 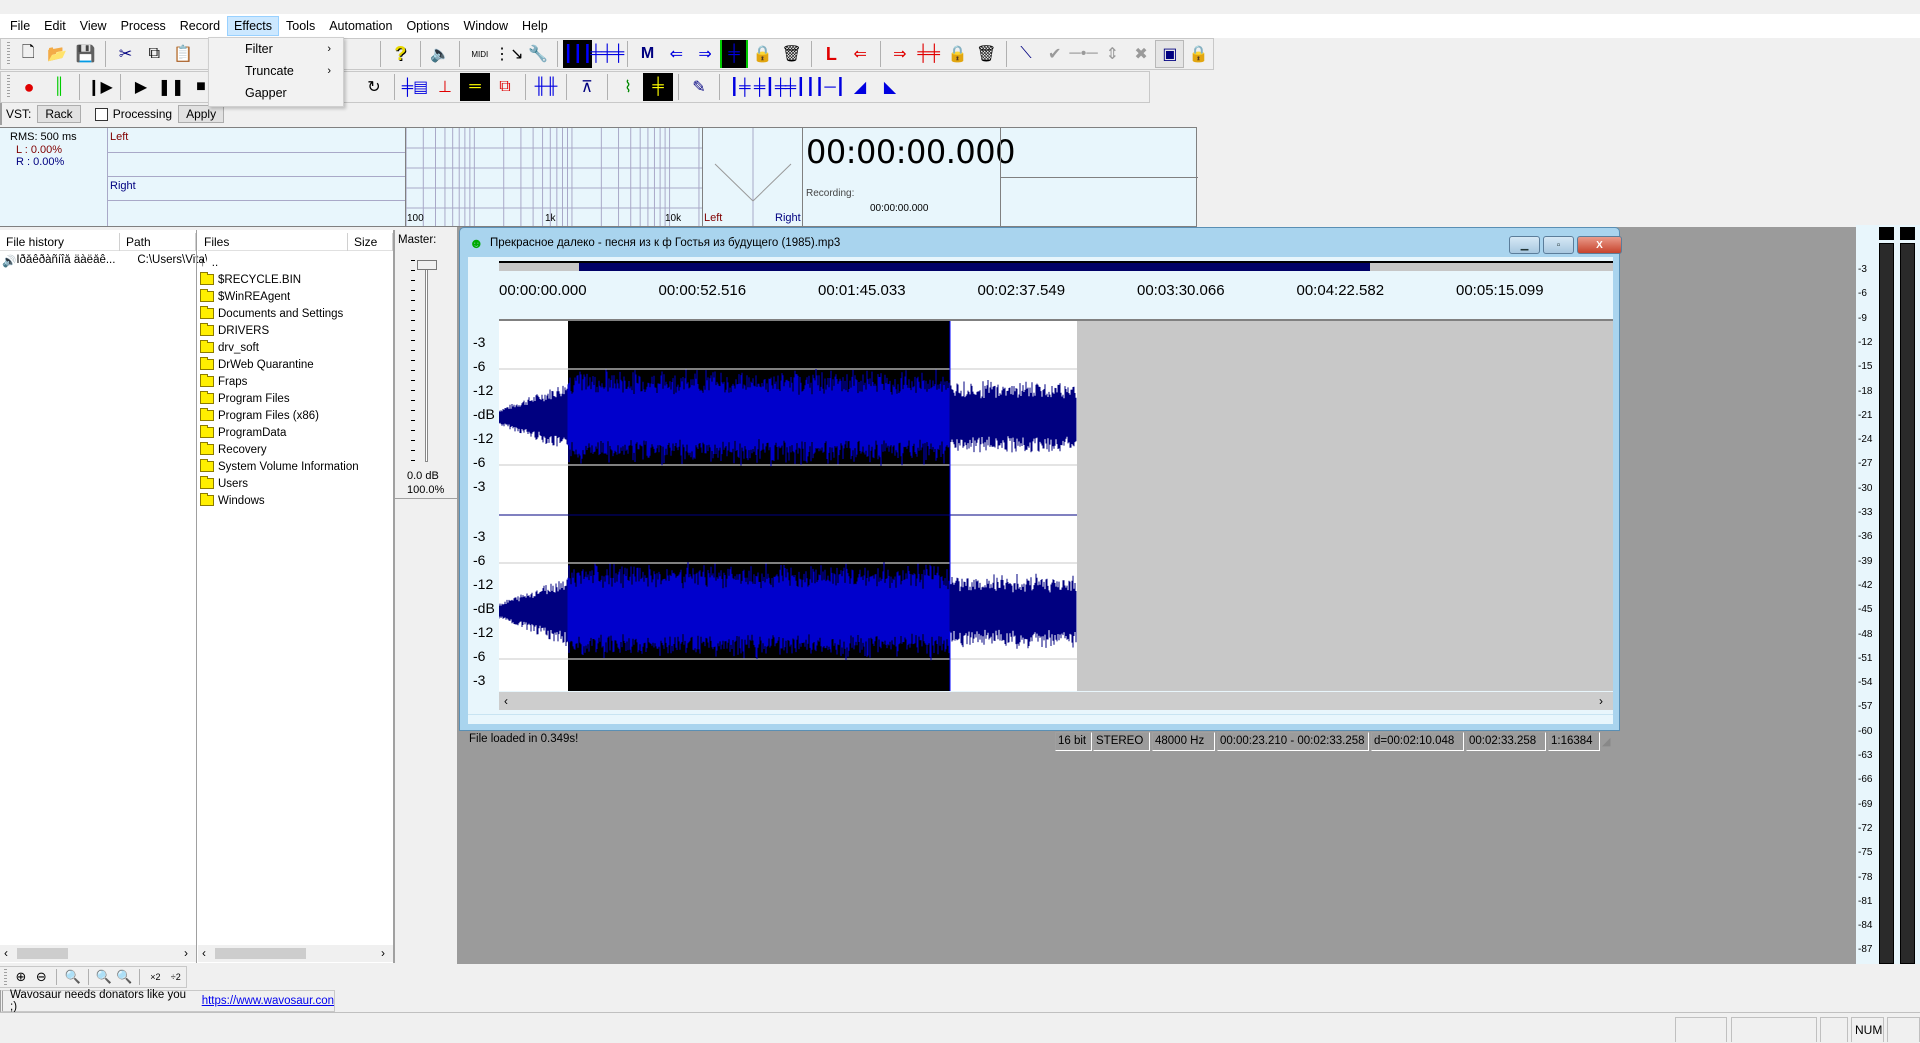 What do you see at coordinates (224, 483) in the screenshot?
I see `folder-item: Users` at bounding box center [224, 483].